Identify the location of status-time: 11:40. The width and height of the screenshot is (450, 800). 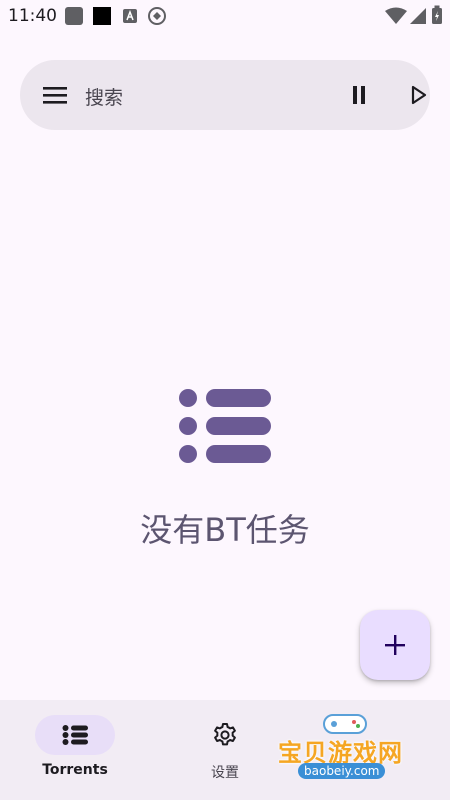
(32, 16).